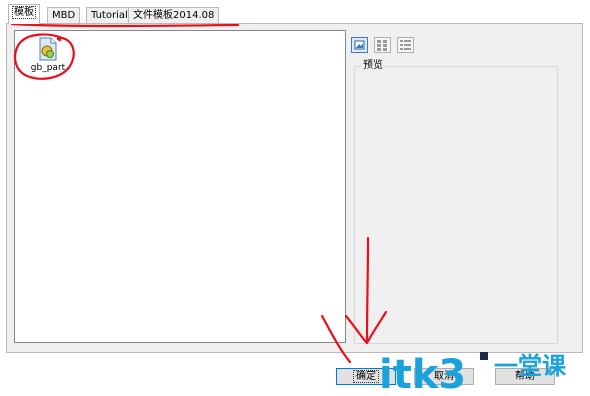  I want to click on tab-file-templates: 文件模板2014.08, so click(174, 15).